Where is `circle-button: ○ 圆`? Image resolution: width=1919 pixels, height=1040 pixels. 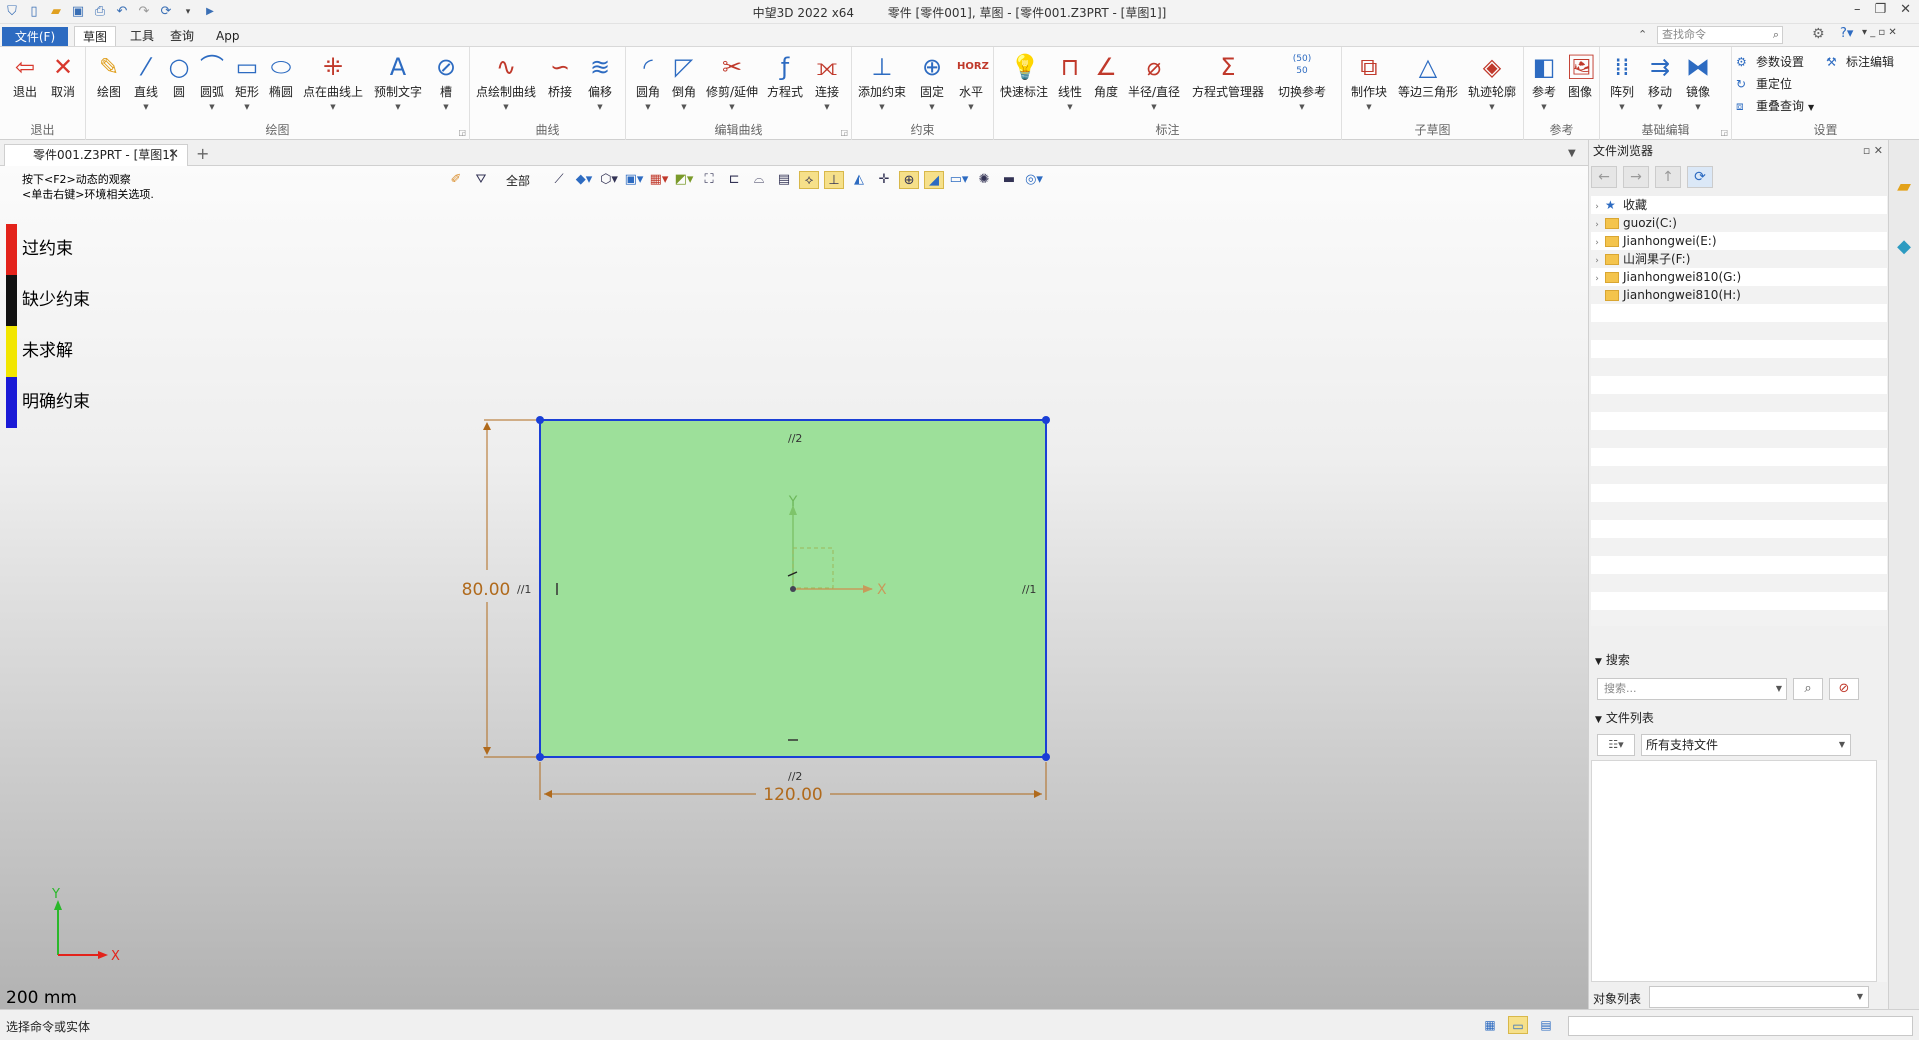
circle-button: ○ 圆 is located at coordinates (179, 76).